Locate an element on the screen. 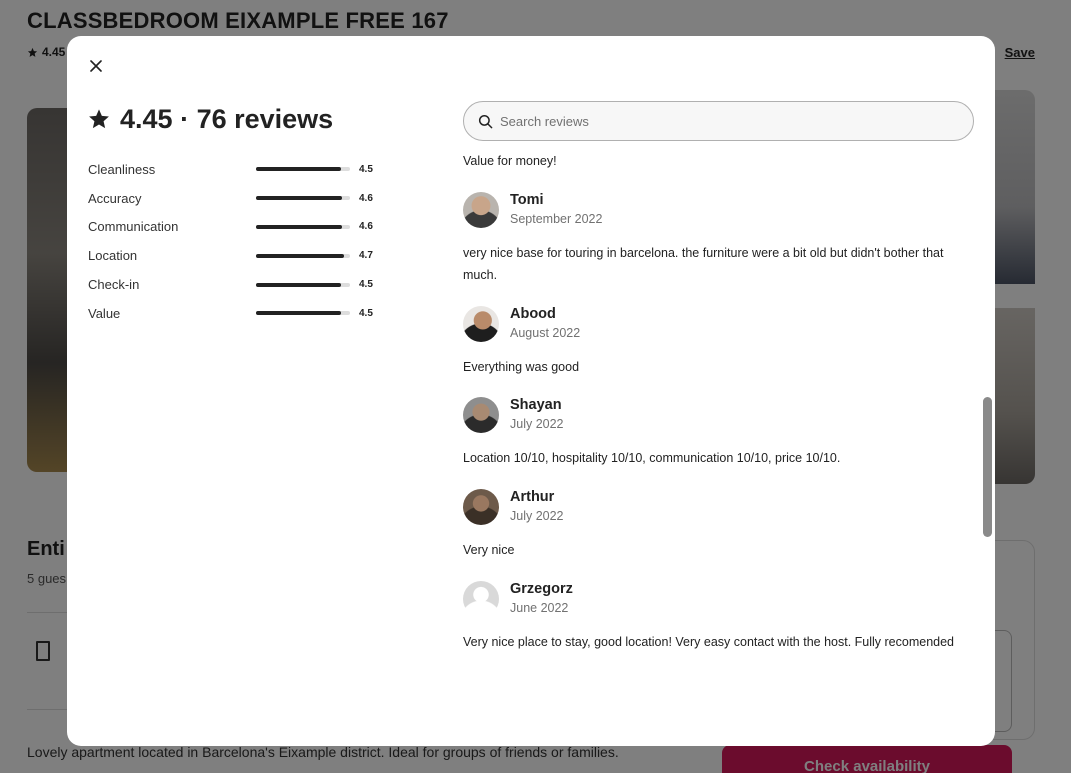 This screenshot has height=773, width=1071. category-row: Cleanliness 4.5 is located at coordinates (238, 169).